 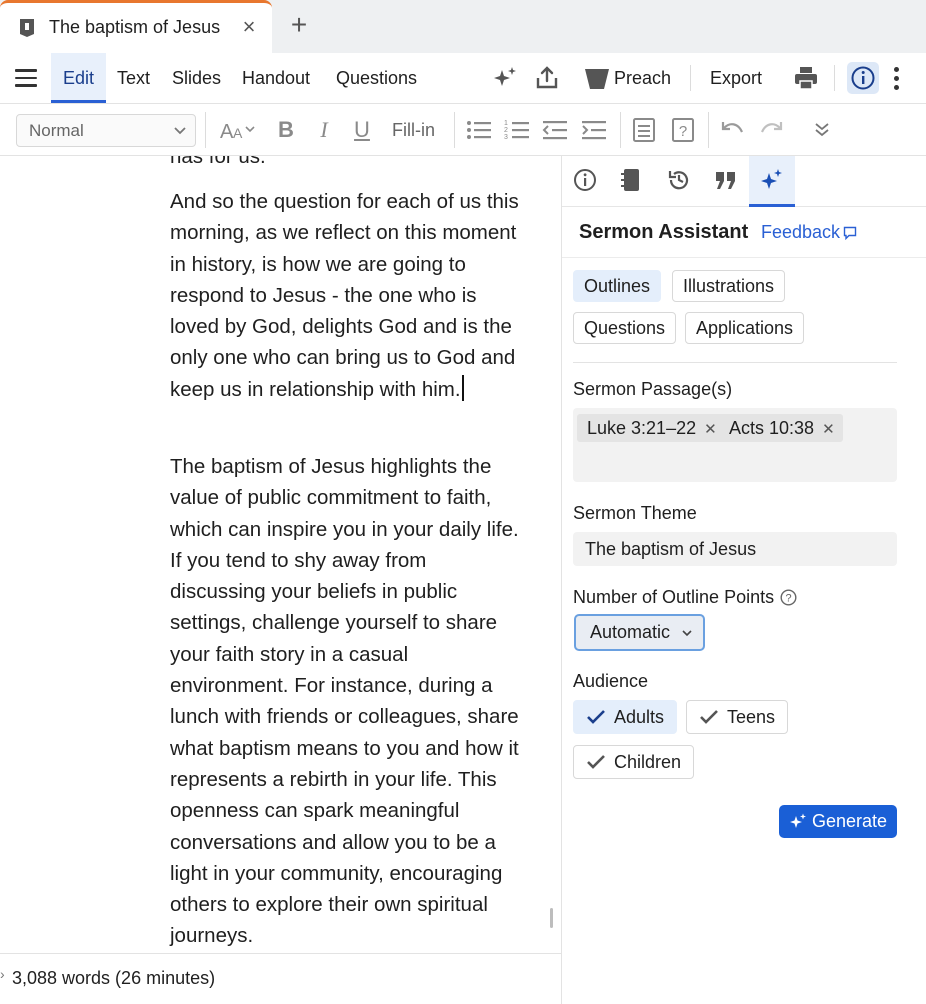 What do you see at coordinates (850, 233) in the screenshot?
I see `comment-icon` at bounding box center [850, 233].